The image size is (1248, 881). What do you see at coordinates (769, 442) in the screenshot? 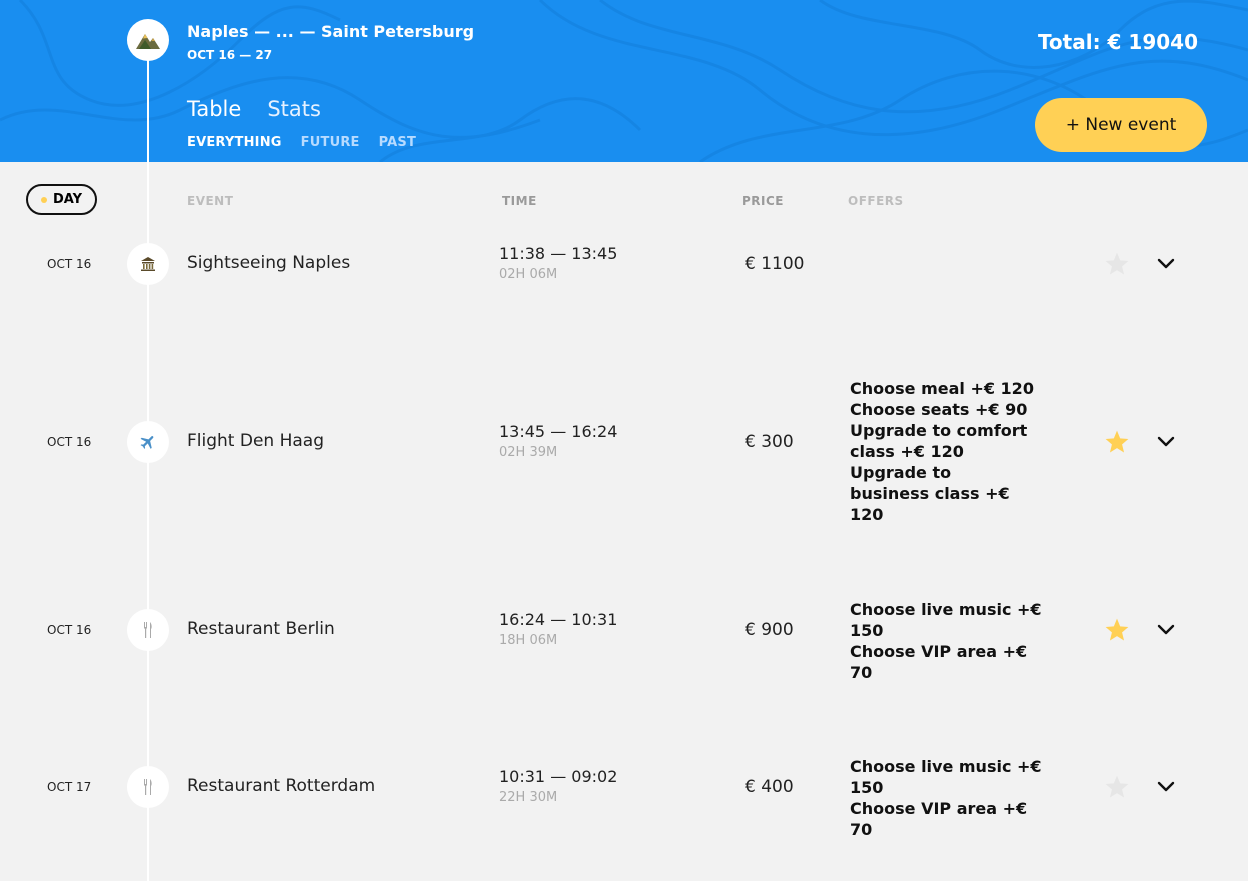
I see `event-price: € 300` at bounding box center [769, 442].